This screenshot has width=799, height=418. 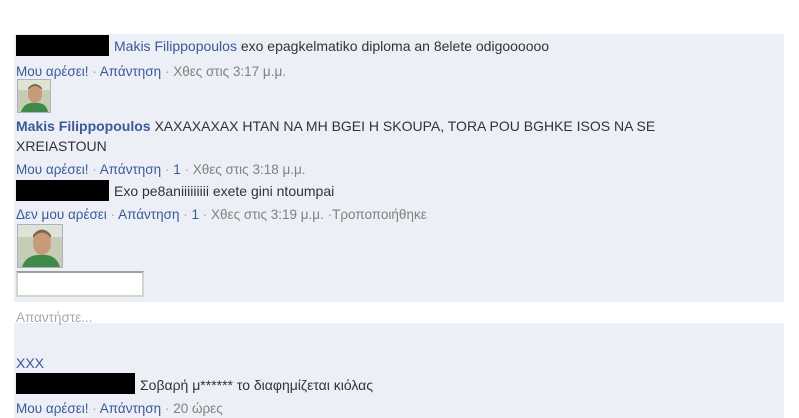 I want to click on composer-avatar, so click(x=40, y=246).